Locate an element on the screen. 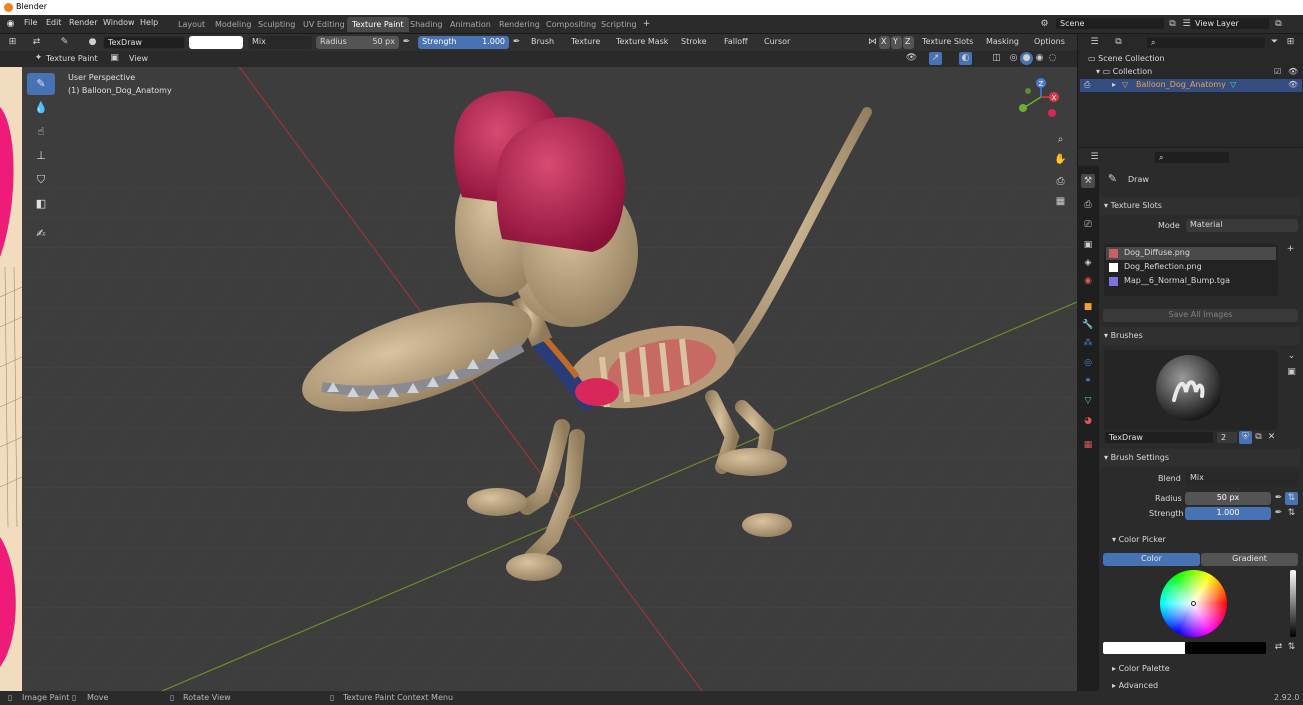 The image size is (1303, 705). strength-pressure-icon: ✒ is located at coordinates (1278, 513).